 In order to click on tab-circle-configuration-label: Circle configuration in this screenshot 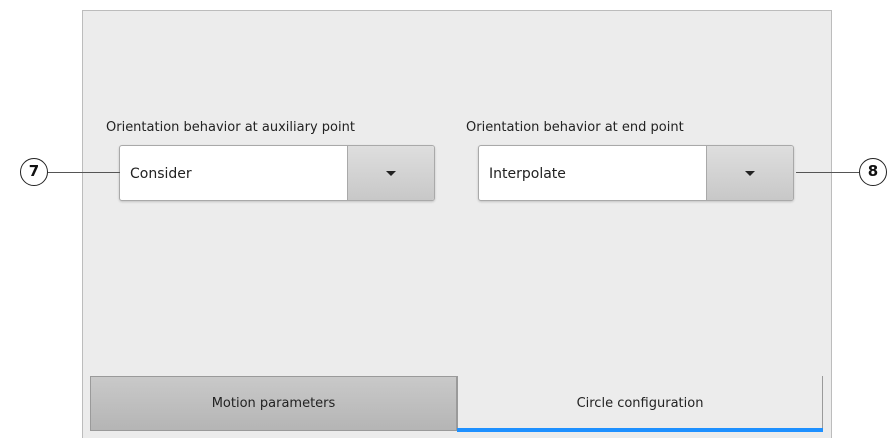, I will do `click(640, 403)`.